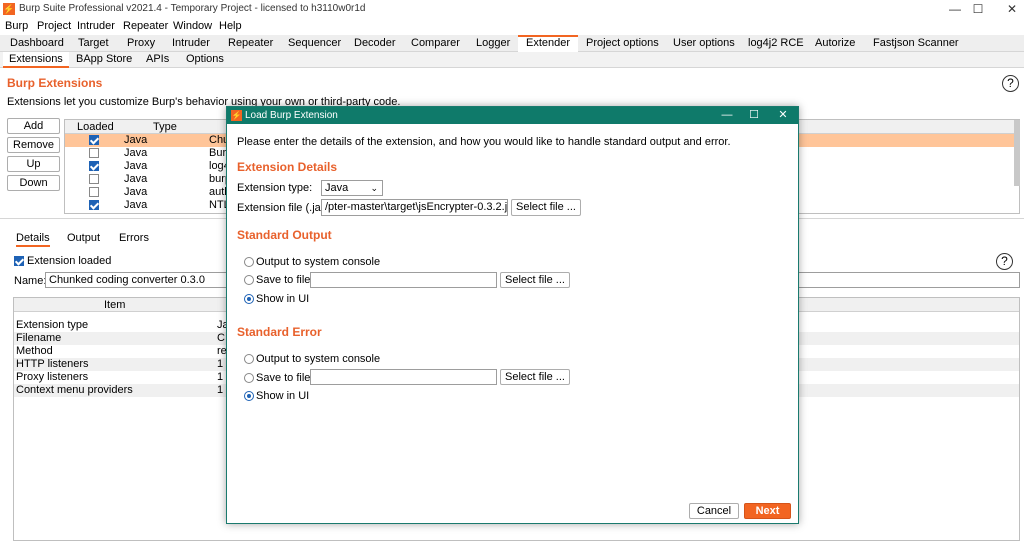  What do you see at coordinates (33, 239) in the screenshot?
I see `tab-details: Details` at bounding box center [33, 239].